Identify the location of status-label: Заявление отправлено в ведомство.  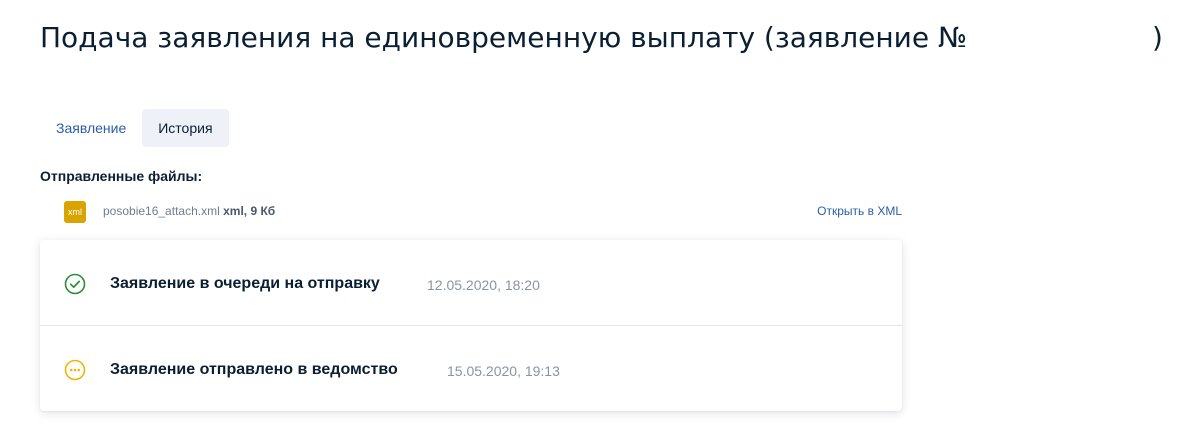
(254, 369).